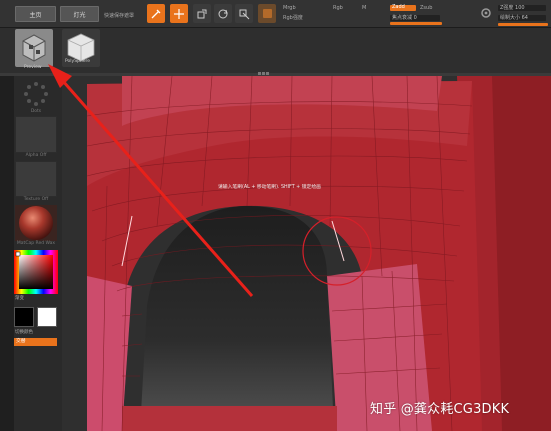 This screenshot has width=551, height=431. Describe the element at coordinates (36, 111) in the screenshot. I see `brush-caption: Dots` at that location.